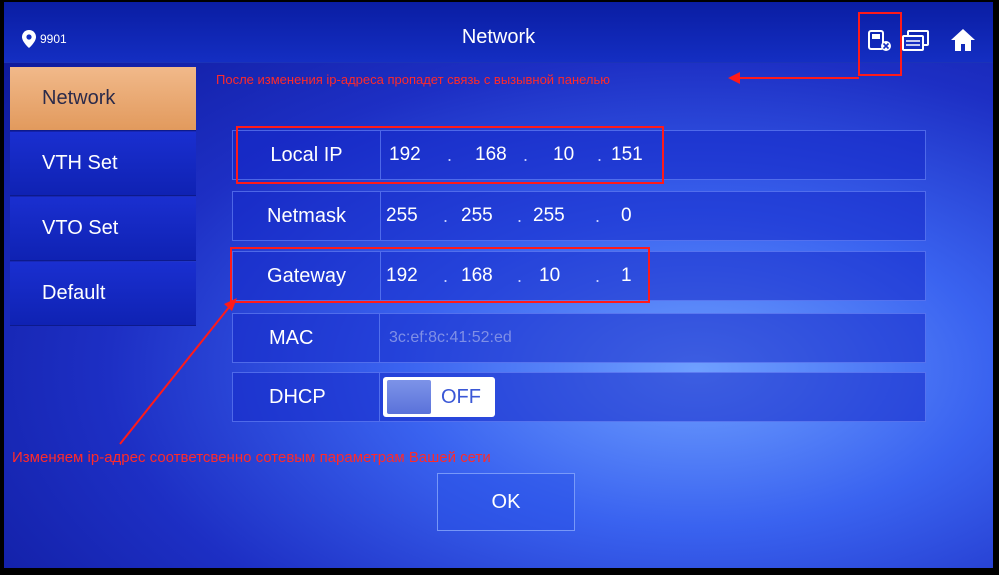 The image size is (999, 575). Describe the element at coordinates (80, 163) in the screenshot. I see `sidebar-item-label: VTH Set` at that location.